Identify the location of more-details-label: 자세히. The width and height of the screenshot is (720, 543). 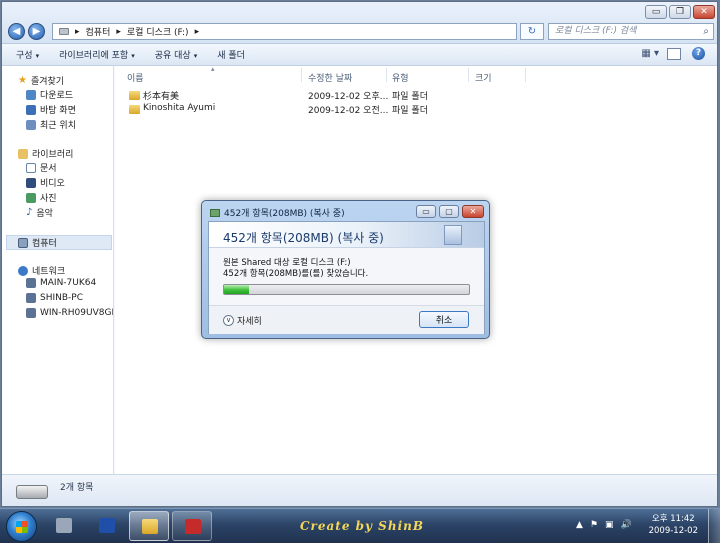
(249, 322).